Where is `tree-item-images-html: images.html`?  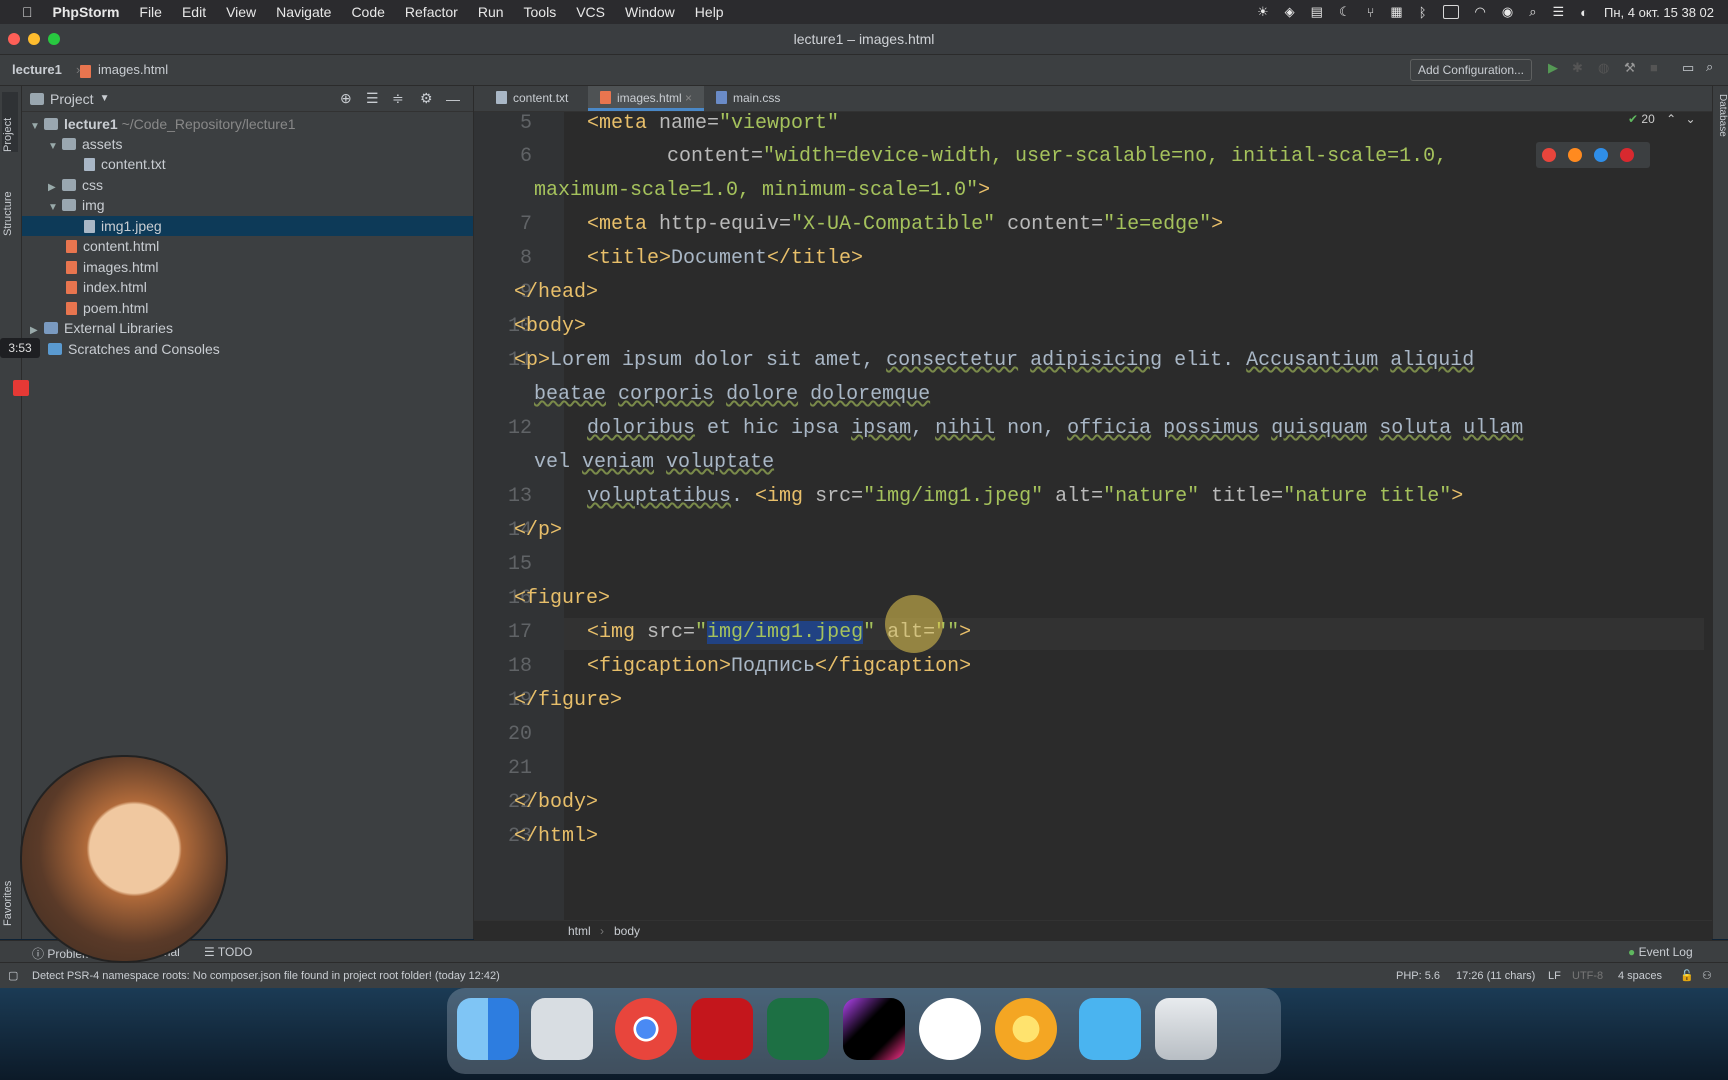
tree-item-images-html: images.html is located at coordinates (112, 267).